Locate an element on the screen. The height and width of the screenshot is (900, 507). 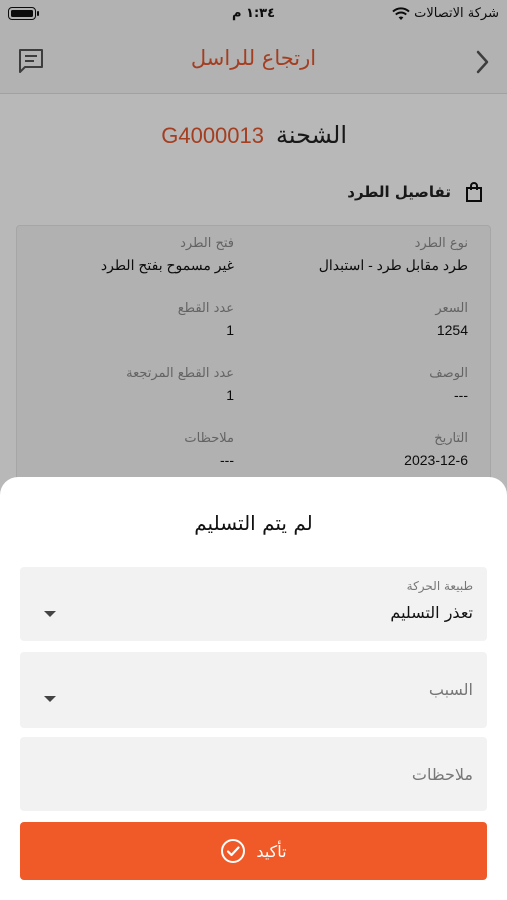
confirm-button: تأكيد is located at coordinates (253, 851).